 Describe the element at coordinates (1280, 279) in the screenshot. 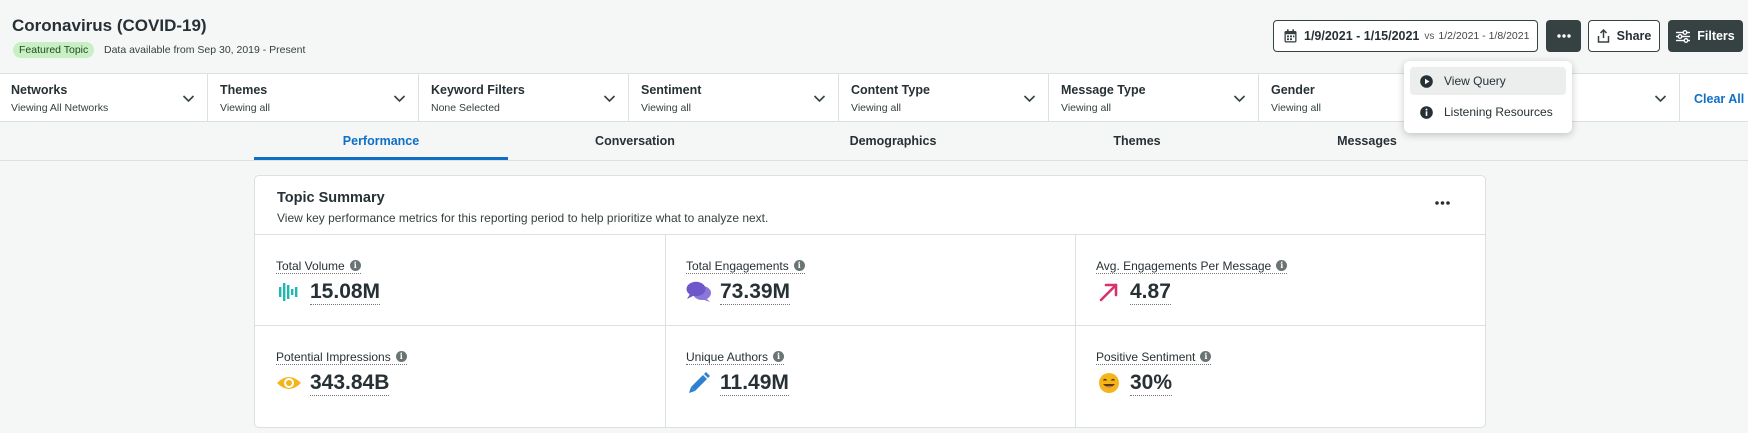

I see `metric-avg-engagements: Avg. Engagements Per Message i 4.87` at that location.